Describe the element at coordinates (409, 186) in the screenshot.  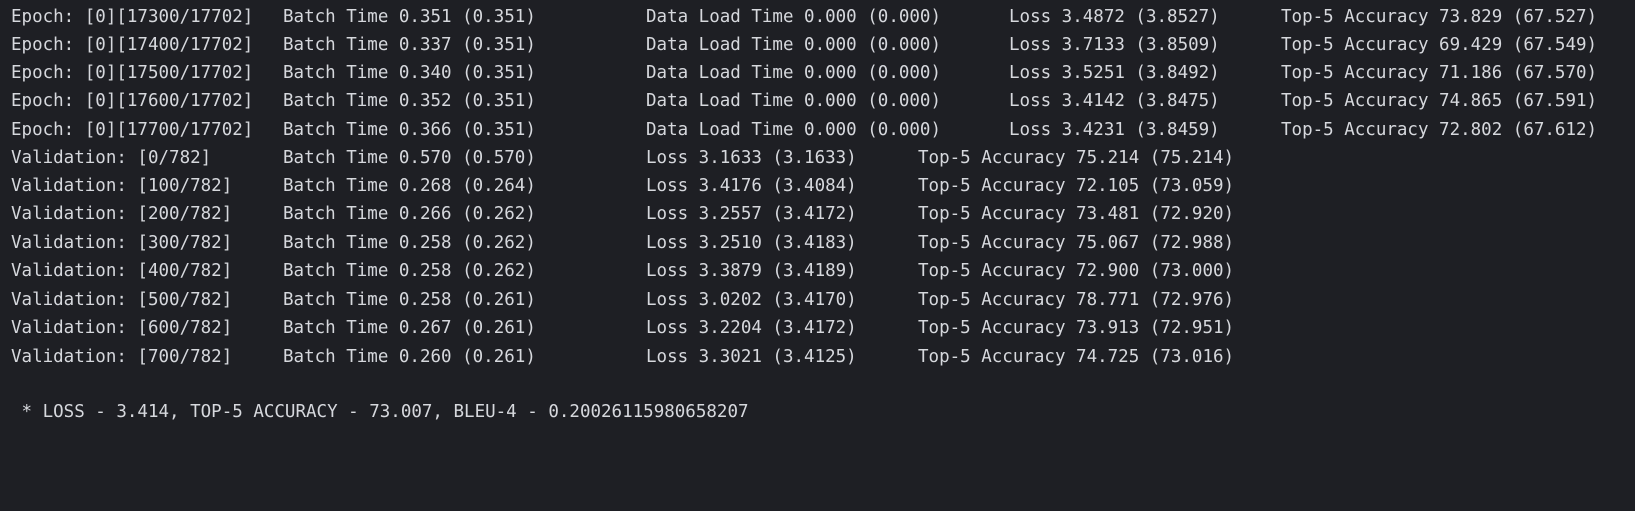
I see `batch-time: Batch Time 0.268 (0.264)` at that location.